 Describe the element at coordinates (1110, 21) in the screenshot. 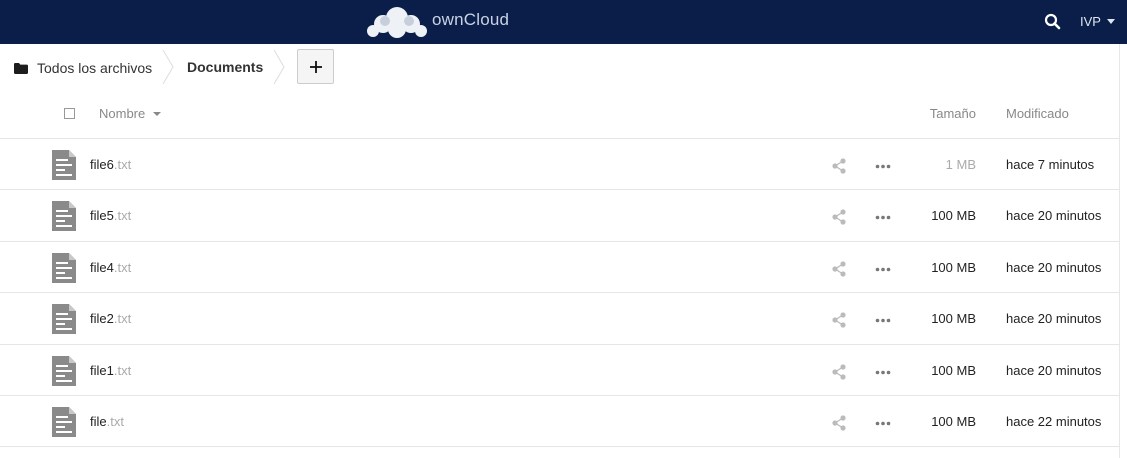

I see `caret-down-icon` at that location.